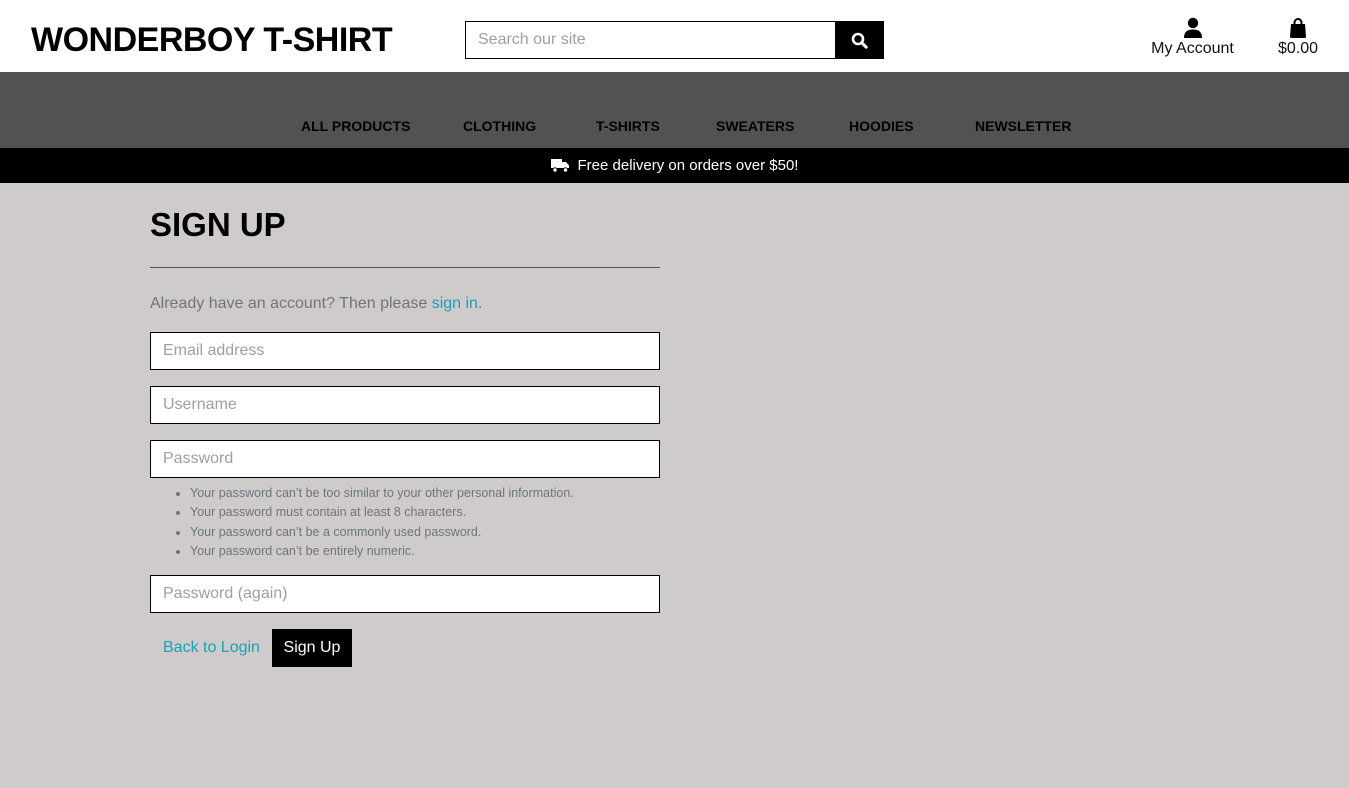  What do you see at coordinates (405, 459) in the screenshot?
I see `password-field` at bounding box center [405, 459].